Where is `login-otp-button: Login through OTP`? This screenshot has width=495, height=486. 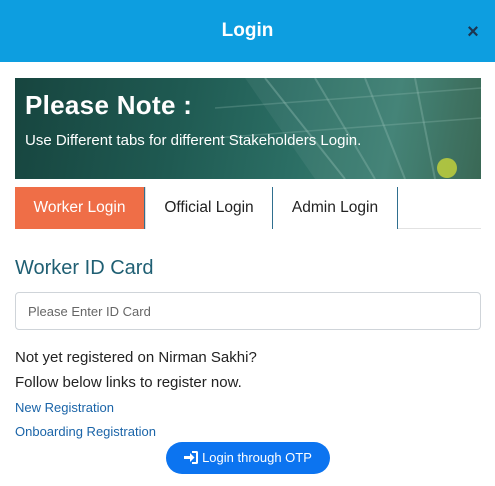 login-otp-button: Login through OTP is located at coordinates (248, 458).